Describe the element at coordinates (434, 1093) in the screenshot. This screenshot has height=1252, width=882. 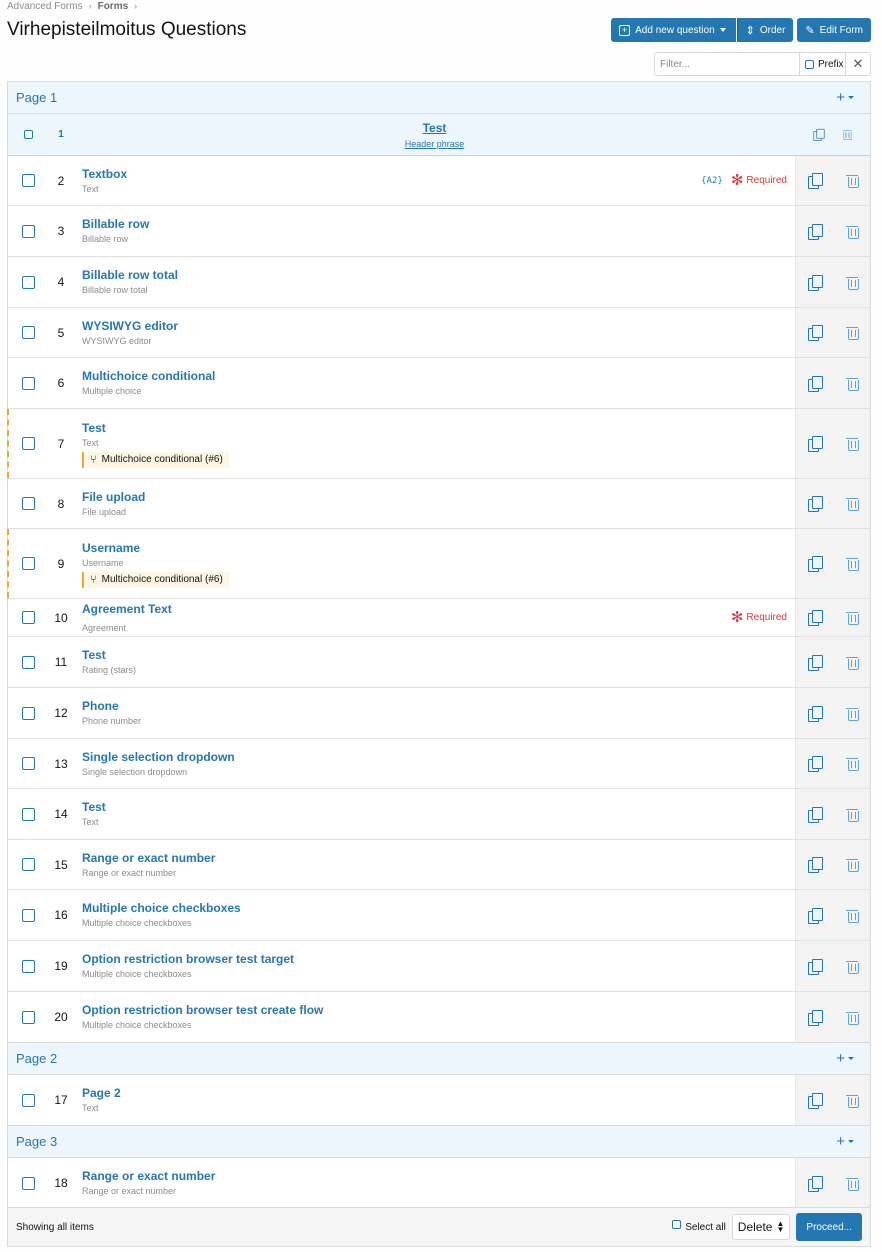
I see `question-title: Page 2` at that location.